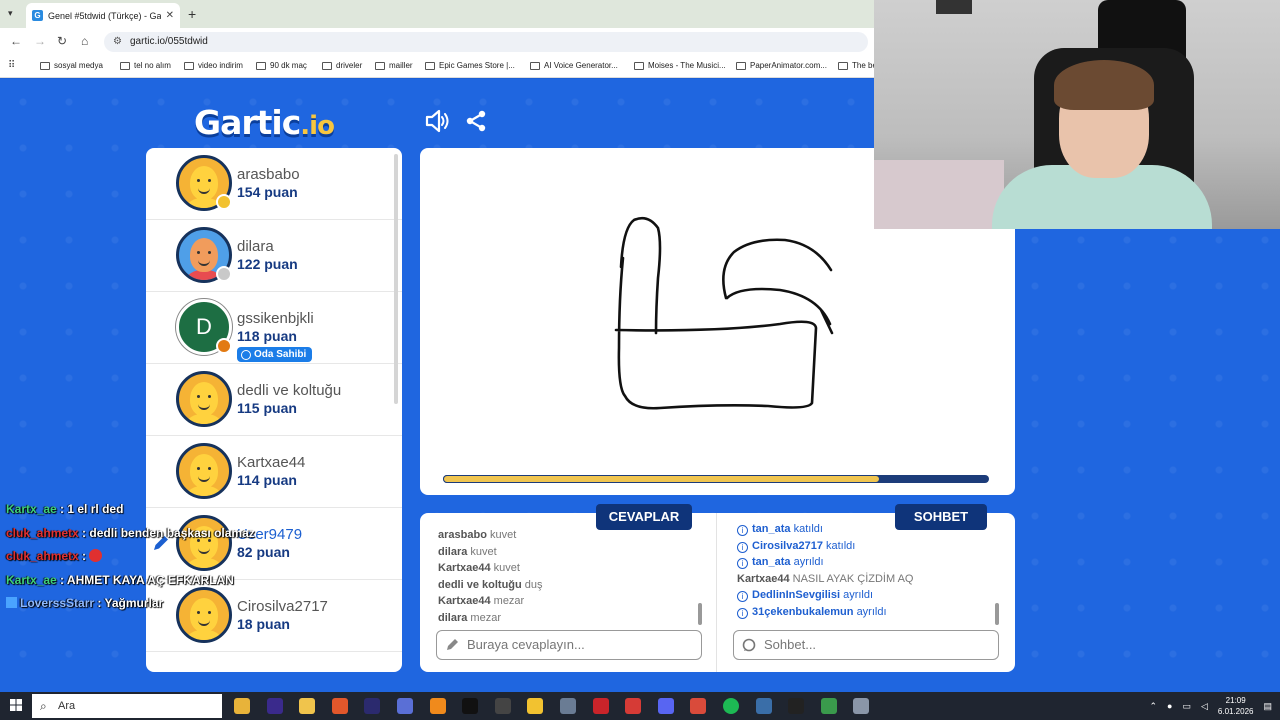 The height and width of the screenshot is (720, 1280). What do you see at coordinates (1204, 706) in the screenshot?
I see `volume-icon: ◁` at bounding box center [1204, 706].